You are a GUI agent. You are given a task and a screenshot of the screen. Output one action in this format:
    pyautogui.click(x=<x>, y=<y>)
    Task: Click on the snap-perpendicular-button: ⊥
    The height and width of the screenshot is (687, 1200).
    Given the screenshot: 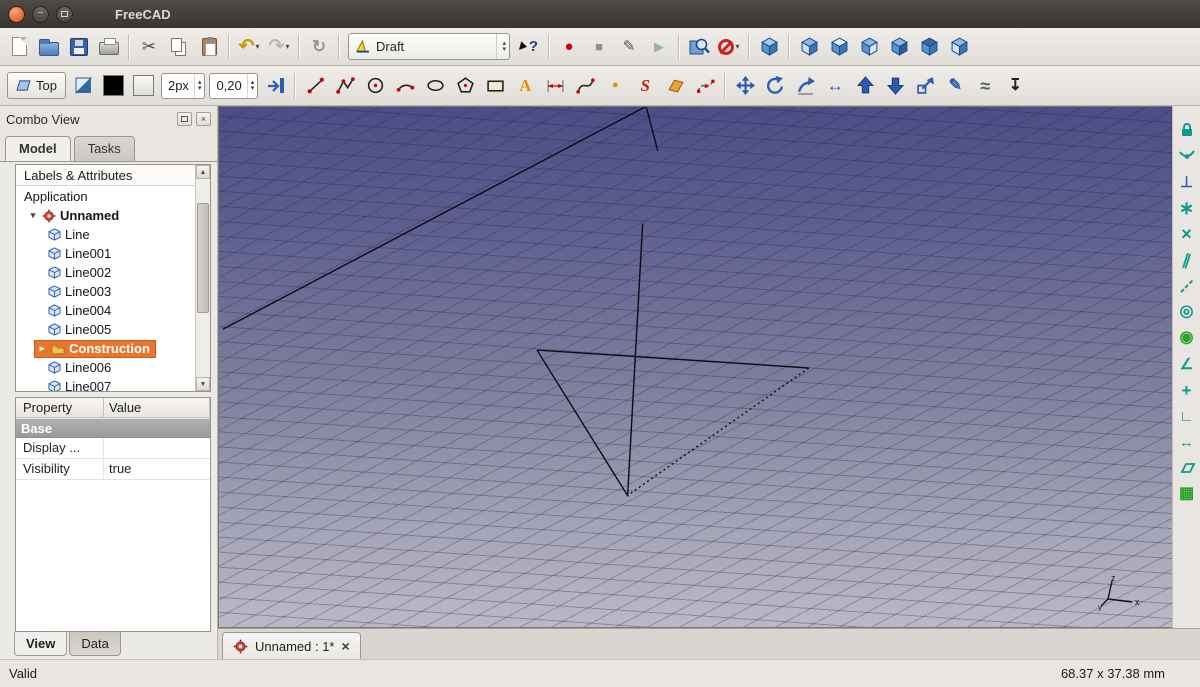 What is the action you would take?
    pyautogui.click(x=1187, y=182)
    